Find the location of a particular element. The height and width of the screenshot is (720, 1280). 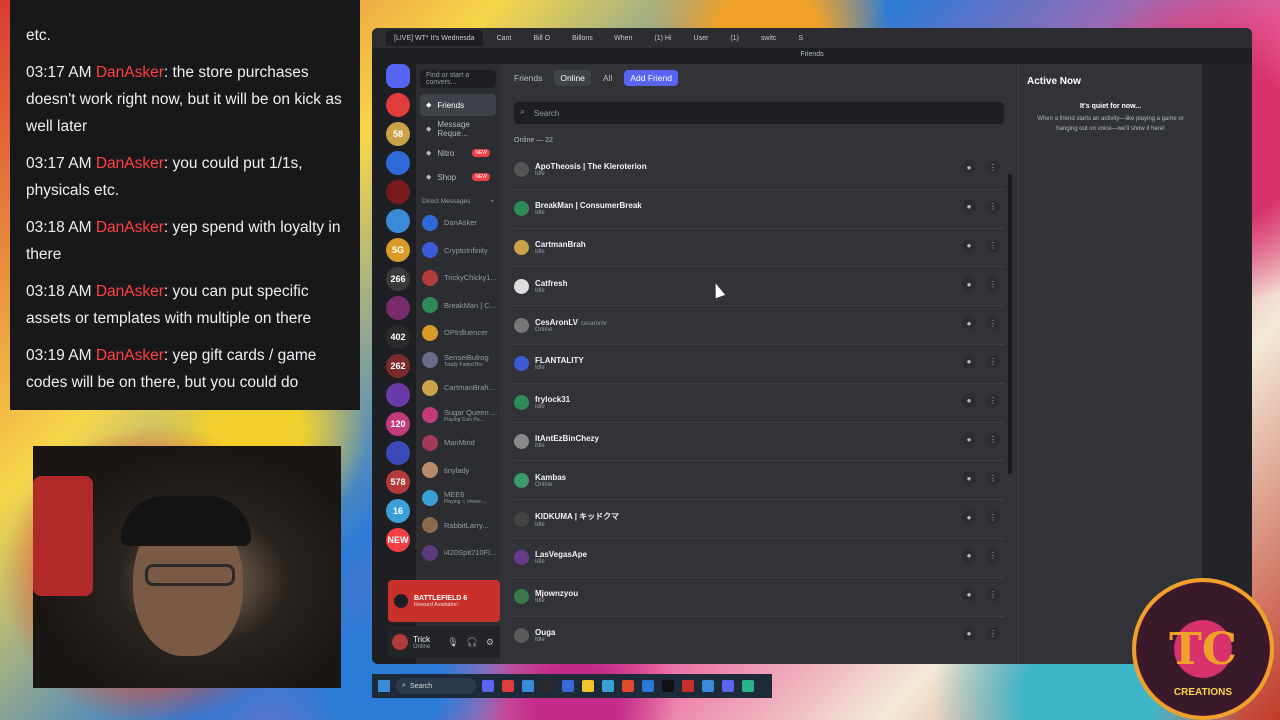

sidebar-item-shop: ◆ Shop NEW is located at coordinates (458, 177).